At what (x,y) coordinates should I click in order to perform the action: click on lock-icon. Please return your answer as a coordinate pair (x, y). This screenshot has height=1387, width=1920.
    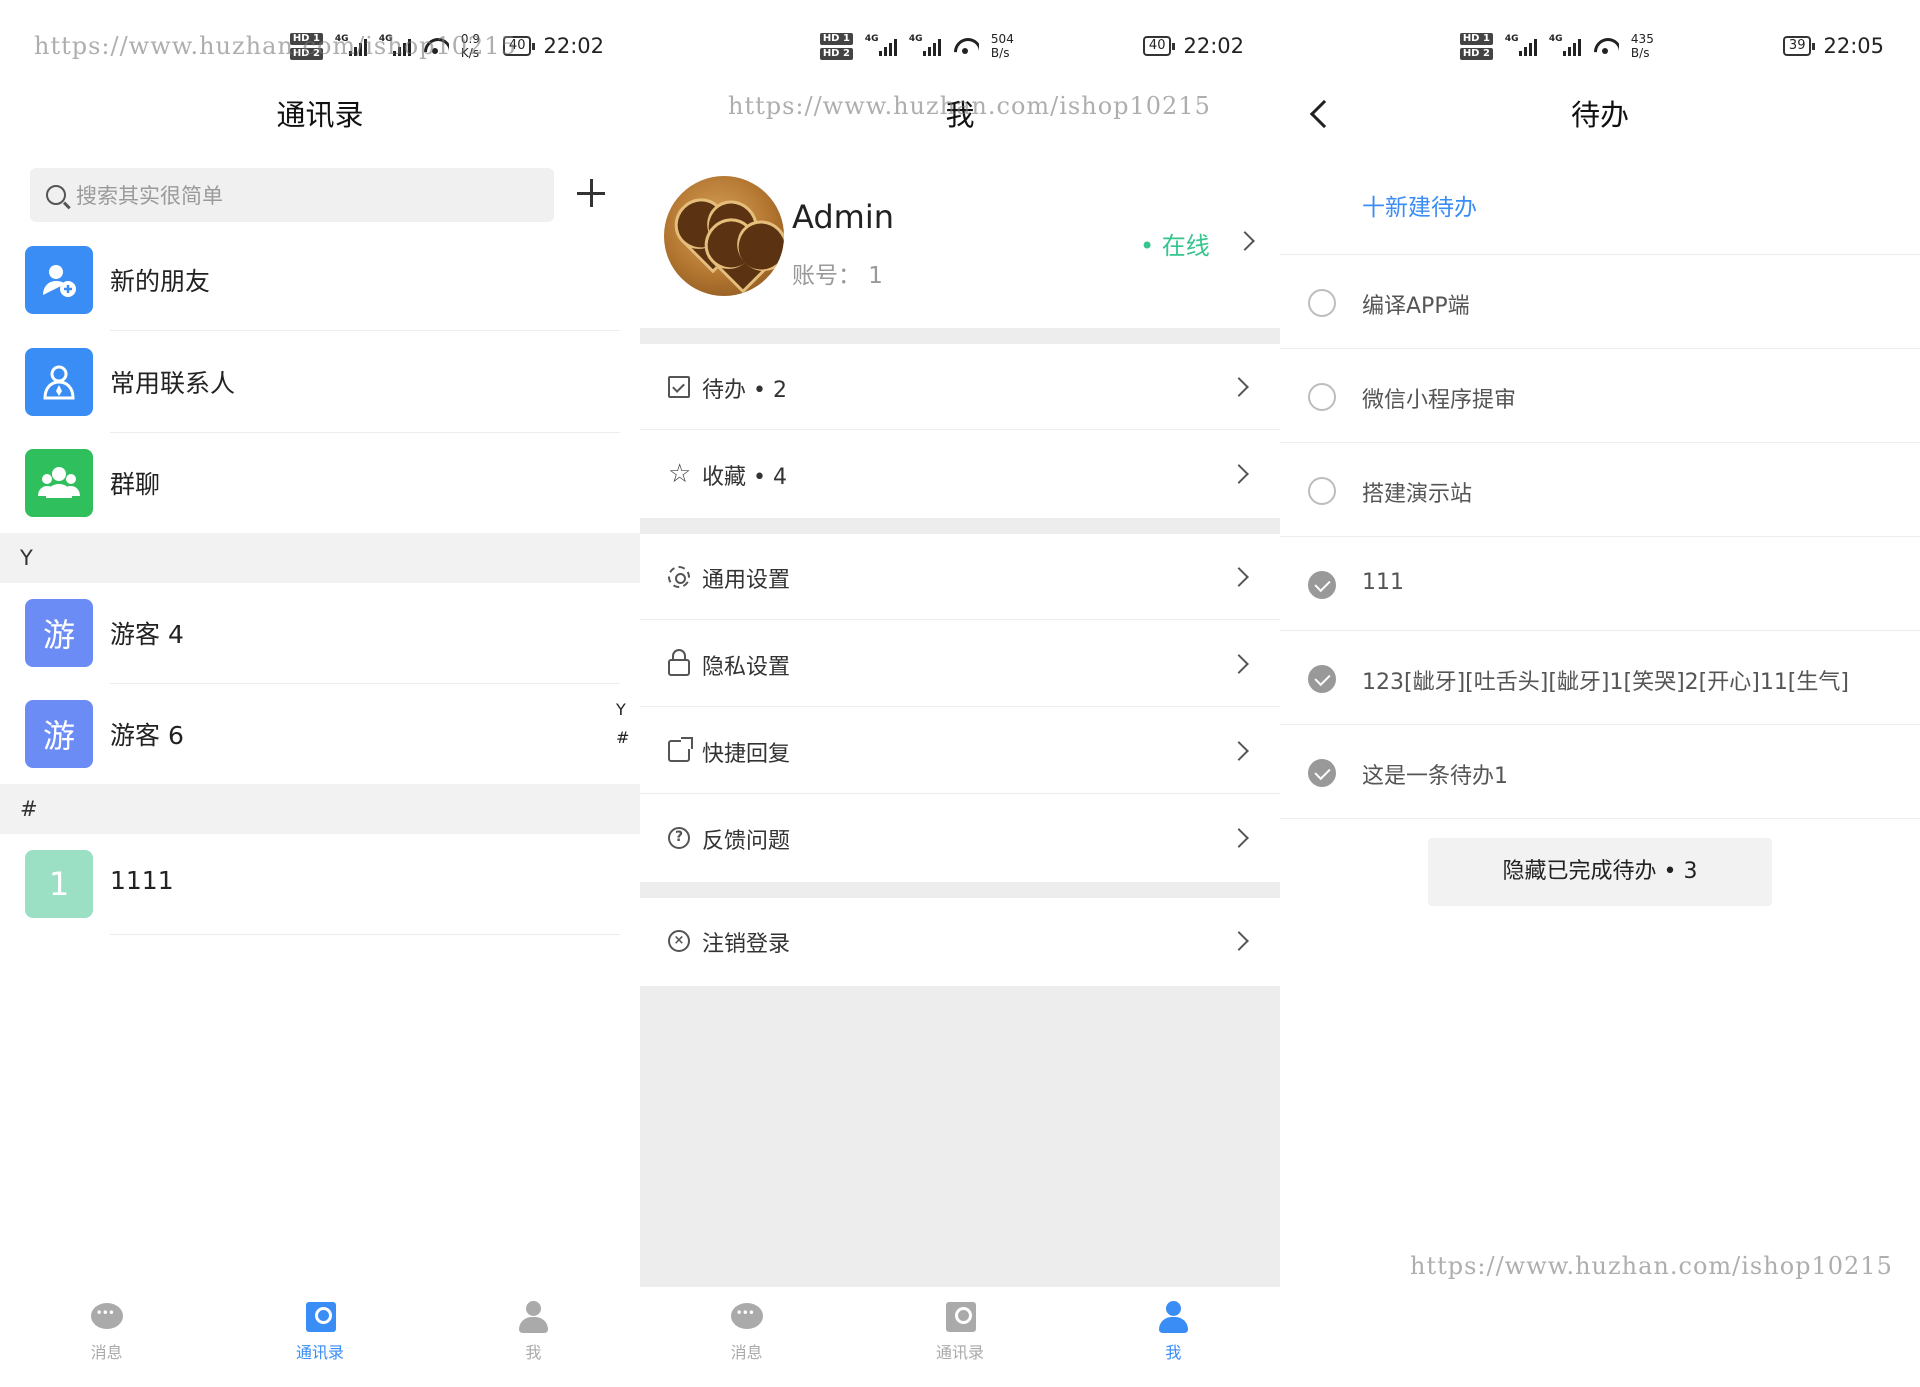
    Looking at the image, I should click on (679, 662).